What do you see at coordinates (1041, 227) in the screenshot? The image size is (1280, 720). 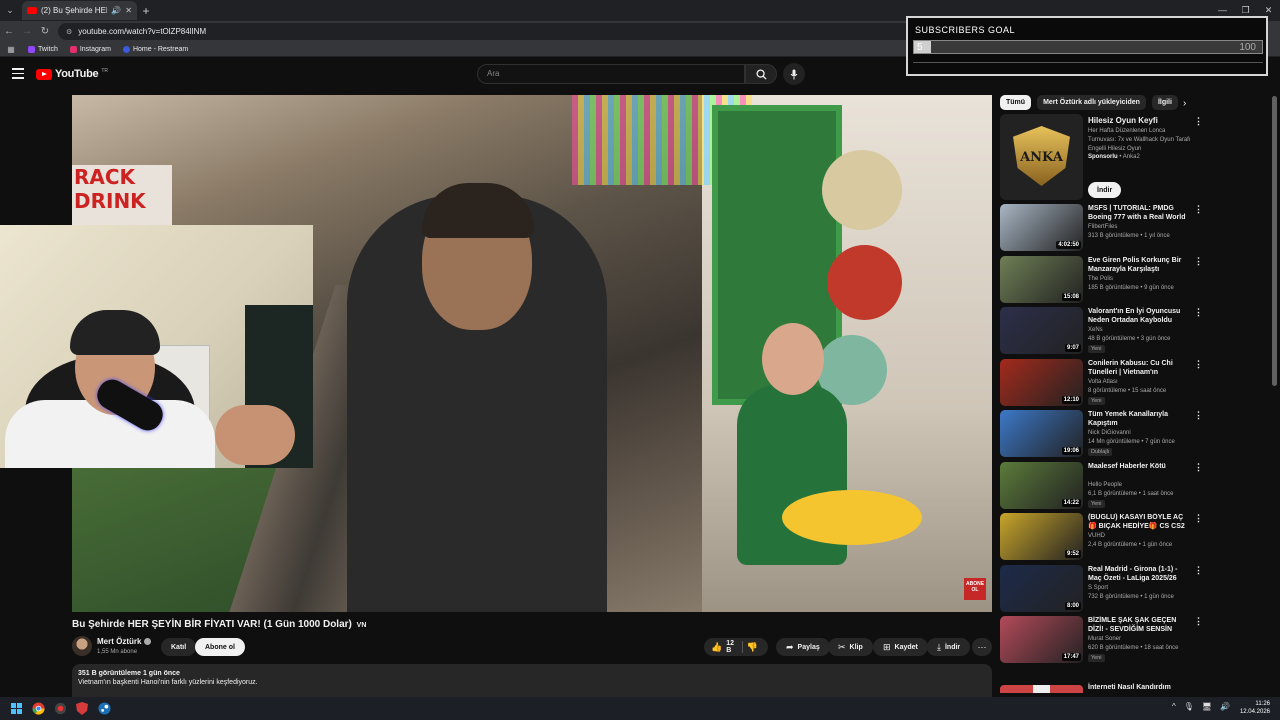 I see `video-thumbnail: 4:02:50` at bounding box center [1041, 227].